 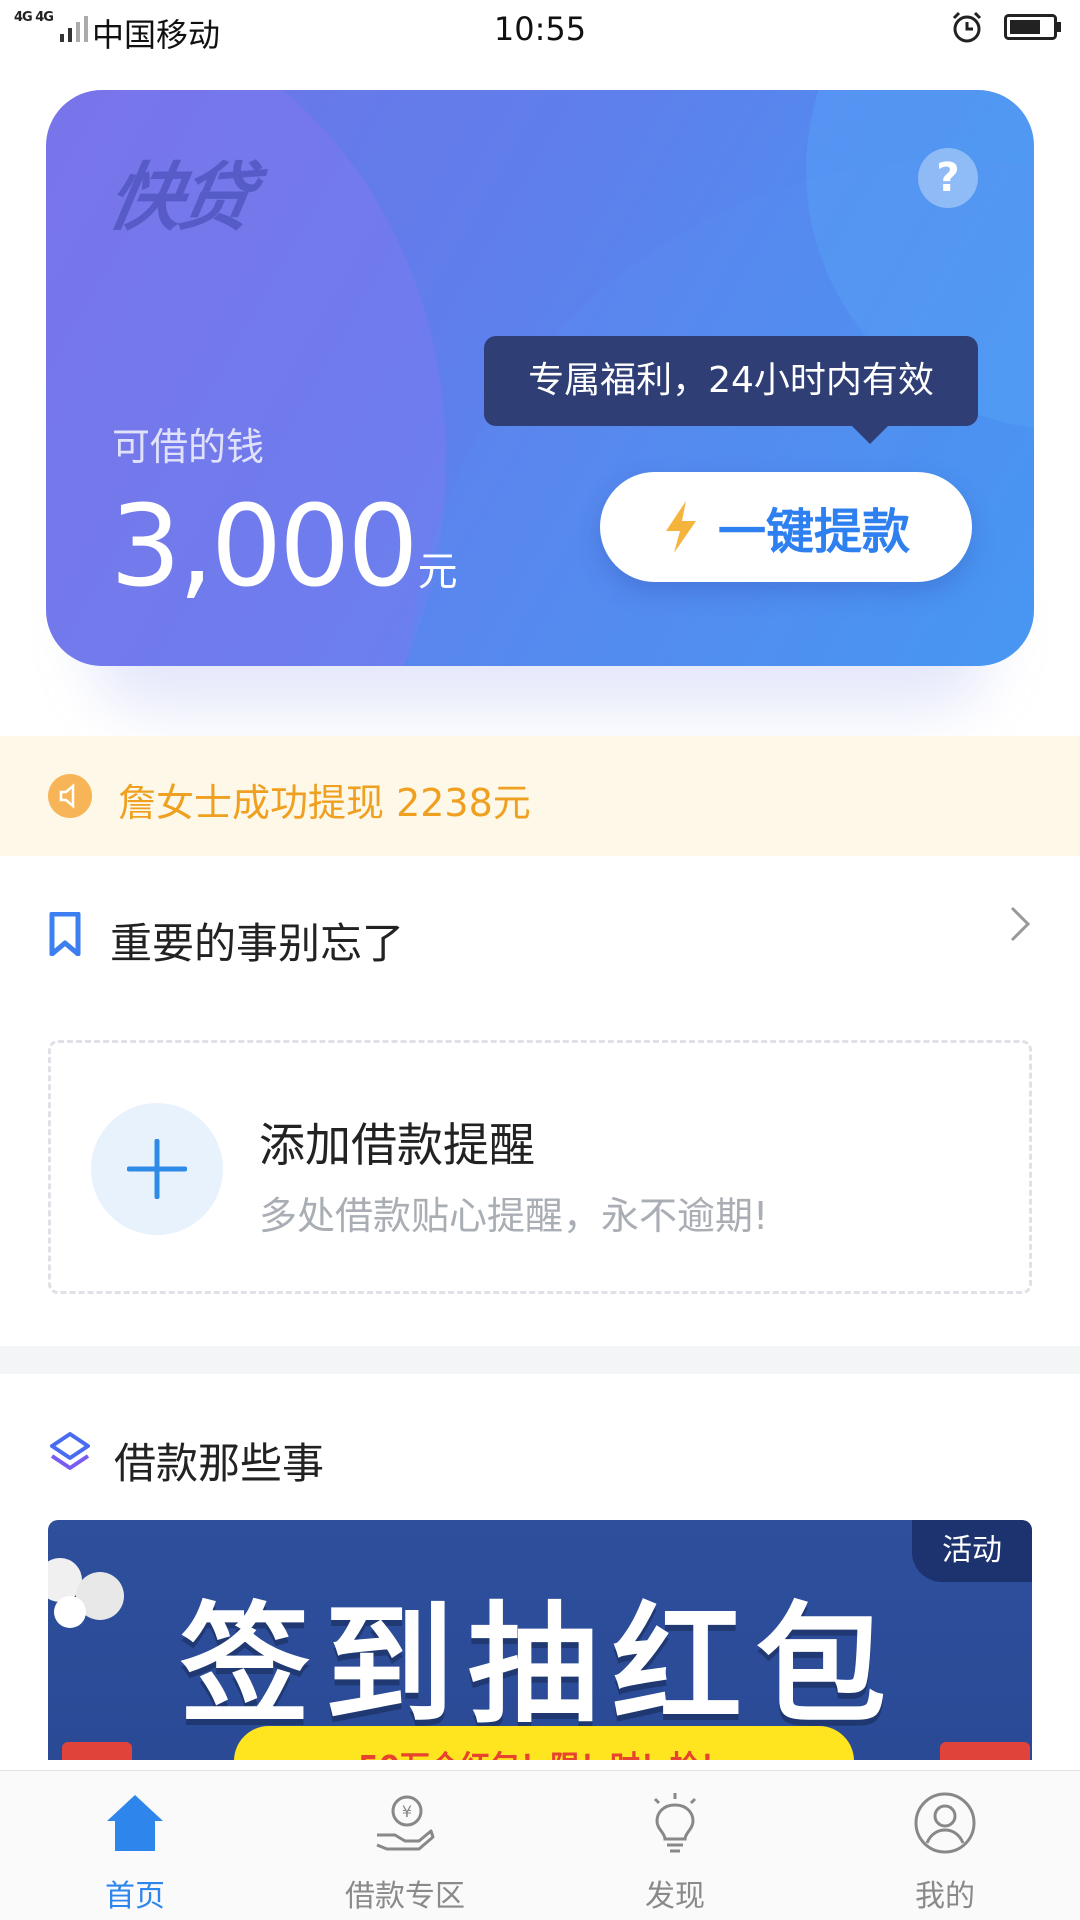 I want to click on bookmark-icon, so click(x=65, y=934).